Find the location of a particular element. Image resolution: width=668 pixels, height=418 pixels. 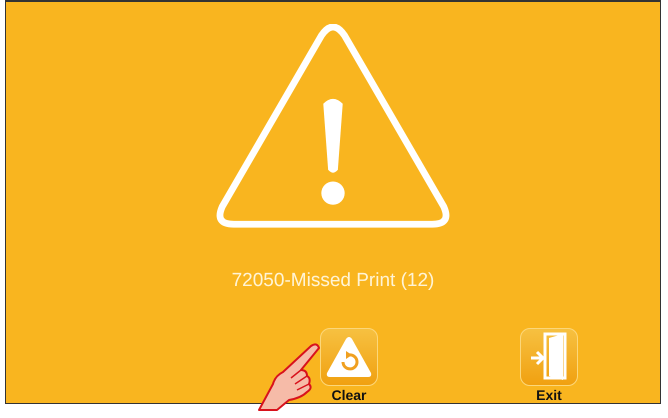

door-exit-icon is located at coordinates (549, 357).